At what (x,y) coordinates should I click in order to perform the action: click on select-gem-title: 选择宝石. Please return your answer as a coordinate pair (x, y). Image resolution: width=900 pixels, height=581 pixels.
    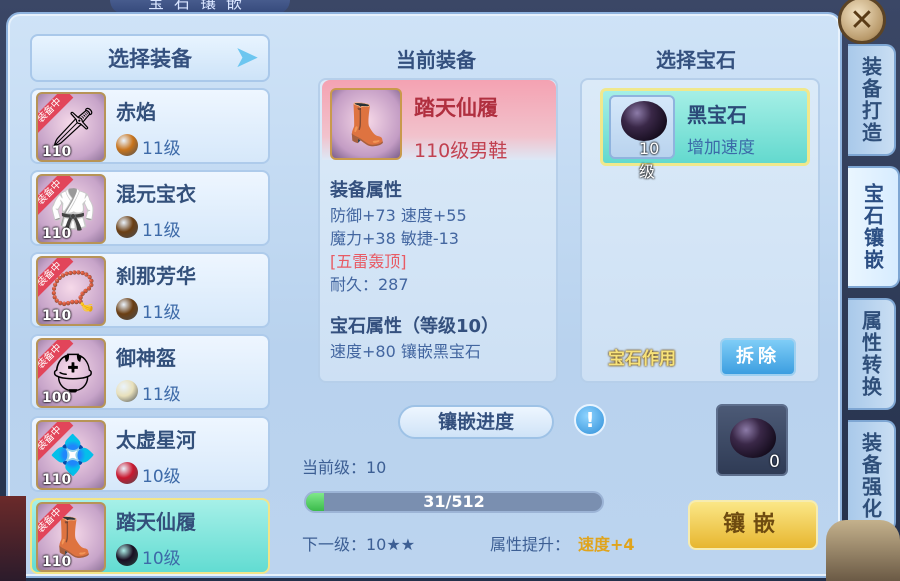
    Looking at the image, I should click on (696, 60).